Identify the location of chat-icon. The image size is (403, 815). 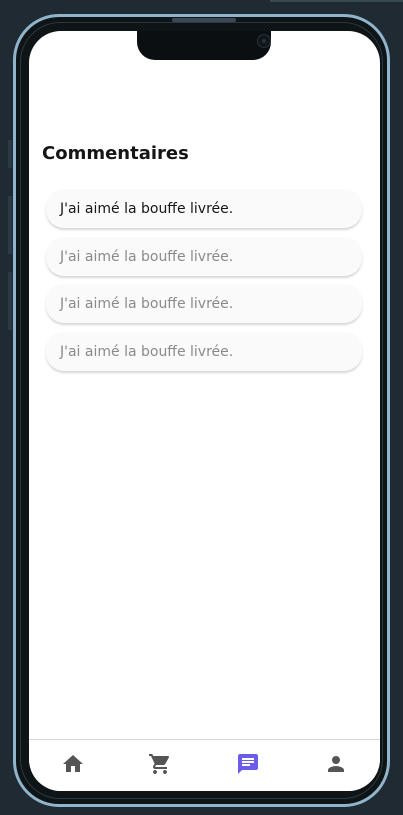
(248, 764).